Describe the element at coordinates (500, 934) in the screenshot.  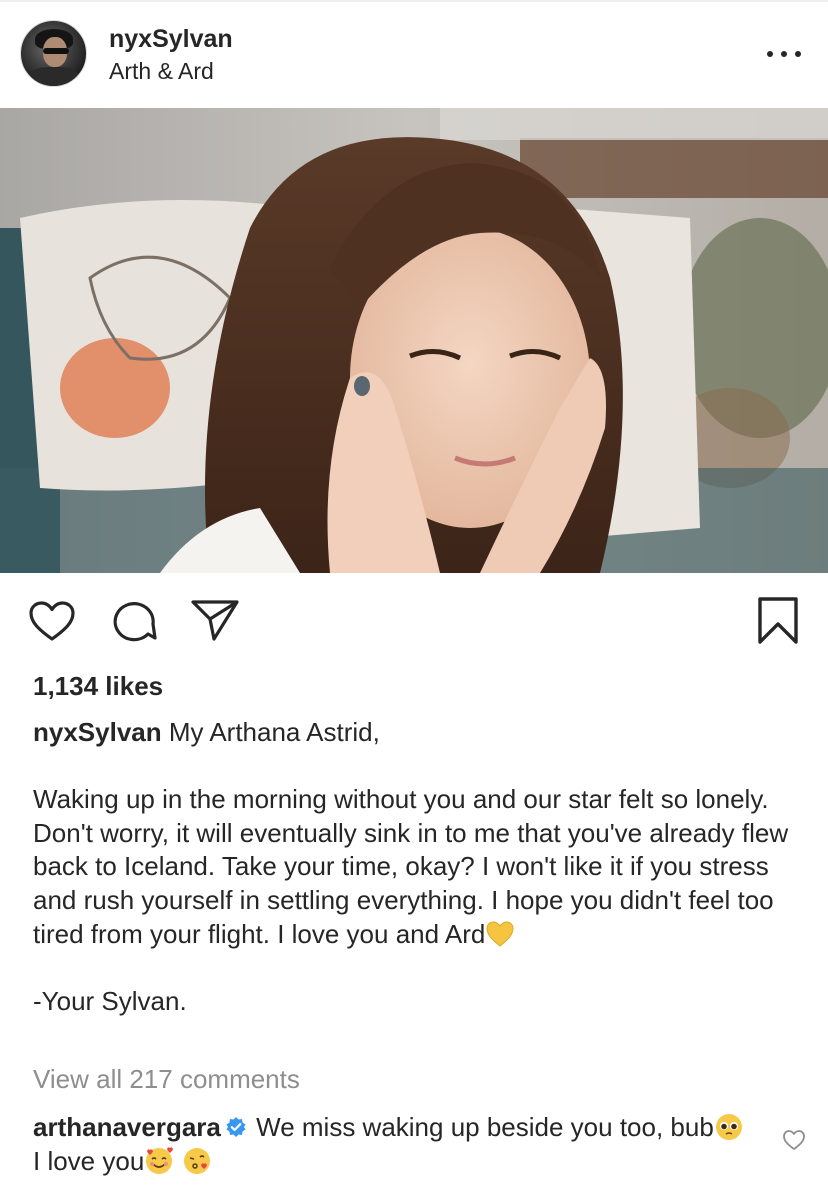
I see `yellow-heart-emoji` at that location.